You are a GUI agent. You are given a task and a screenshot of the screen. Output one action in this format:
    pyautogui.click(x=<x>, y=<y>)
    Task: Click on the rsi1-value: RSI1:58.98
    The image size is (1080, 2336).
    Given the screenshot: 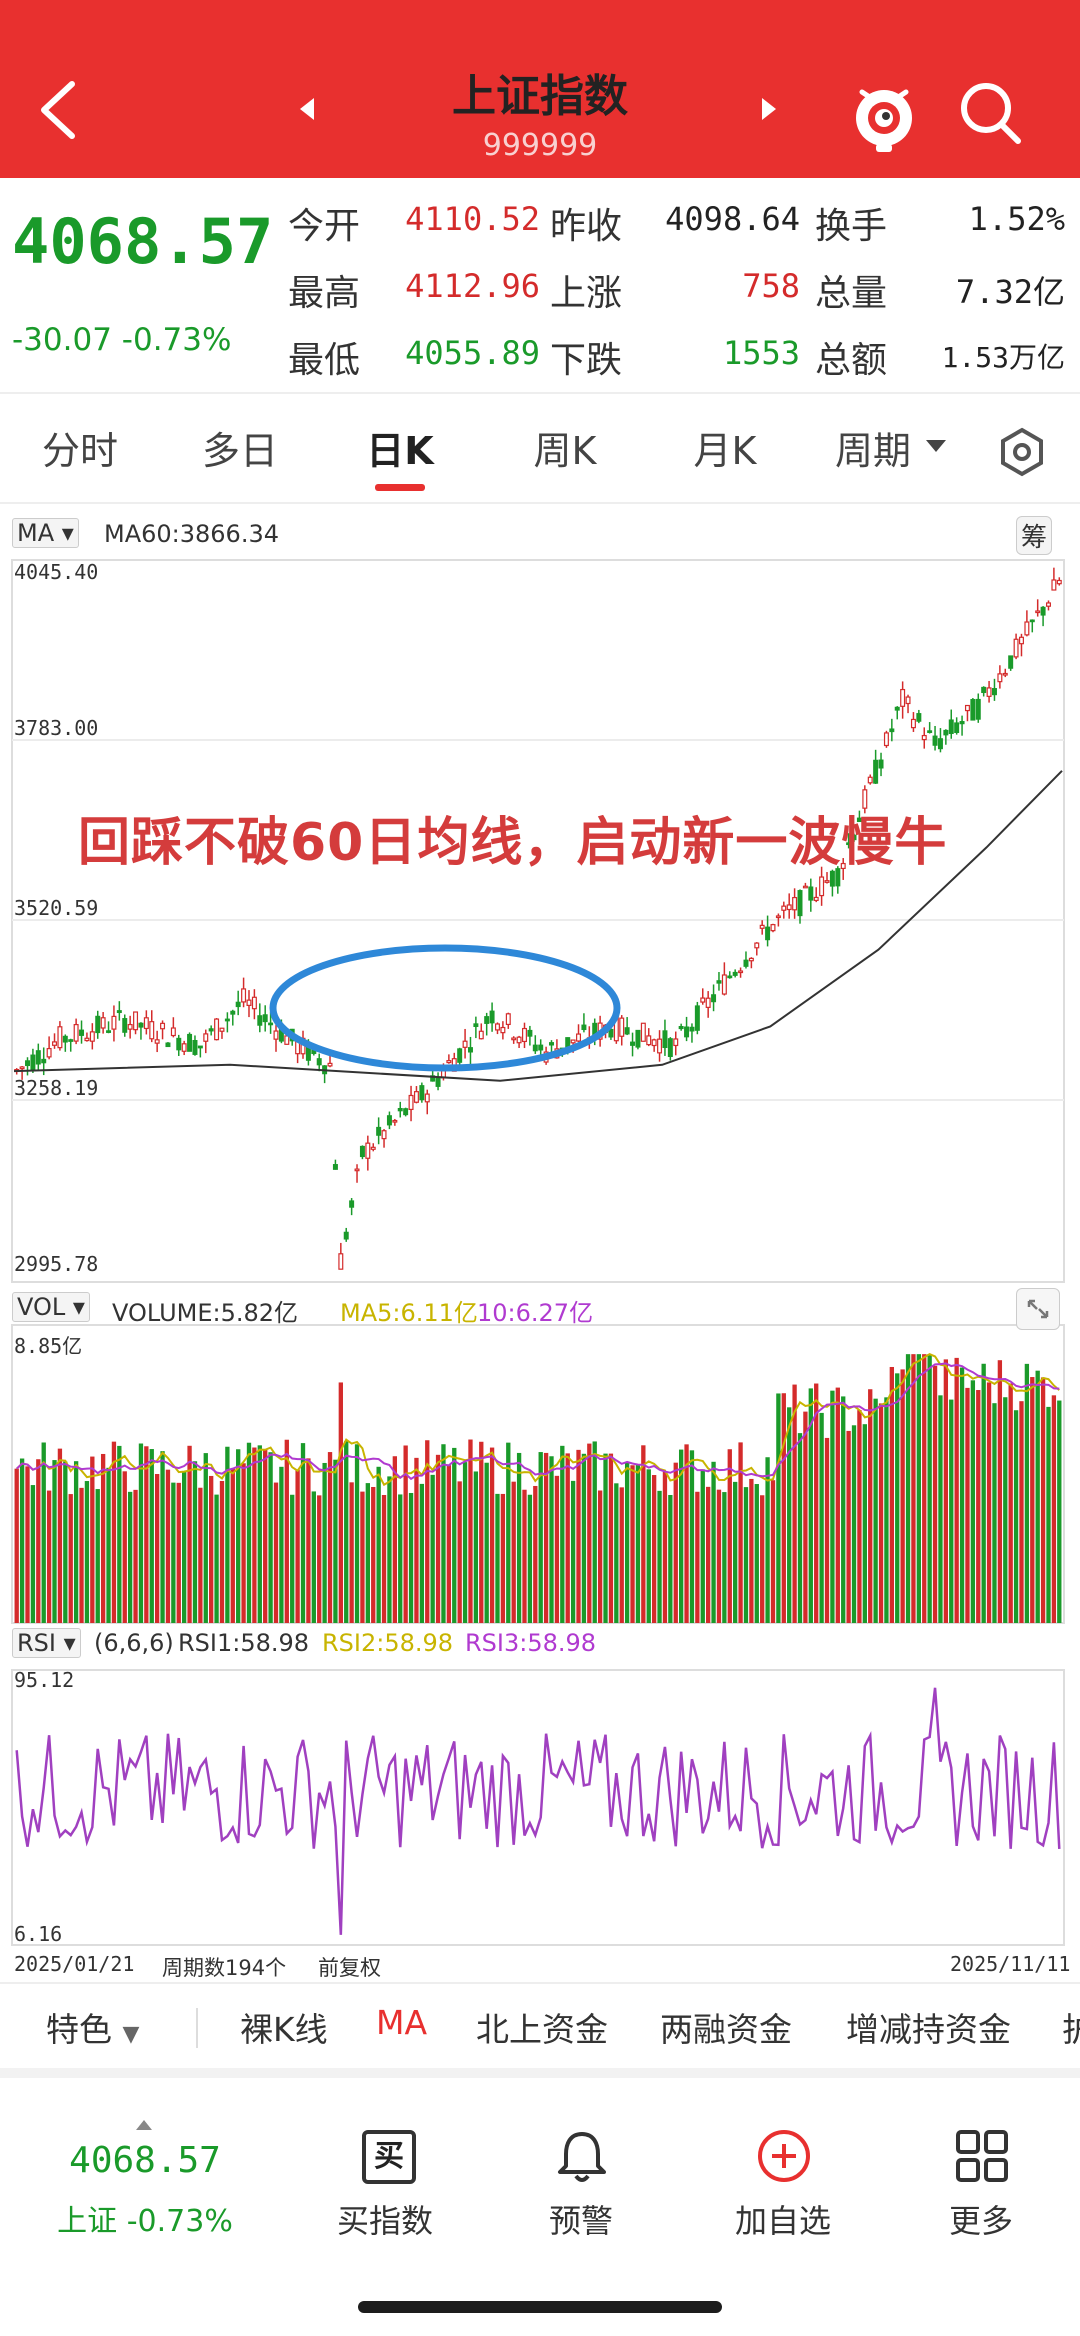 What is the action you would take?
    pyautogui.click(x=244, y=1643)
    